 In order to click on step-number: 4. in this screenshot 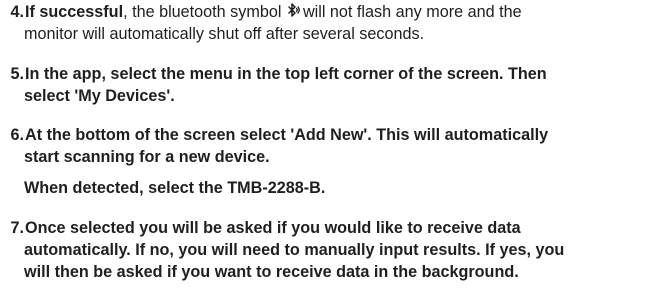, I will do `click(17, 12)`.